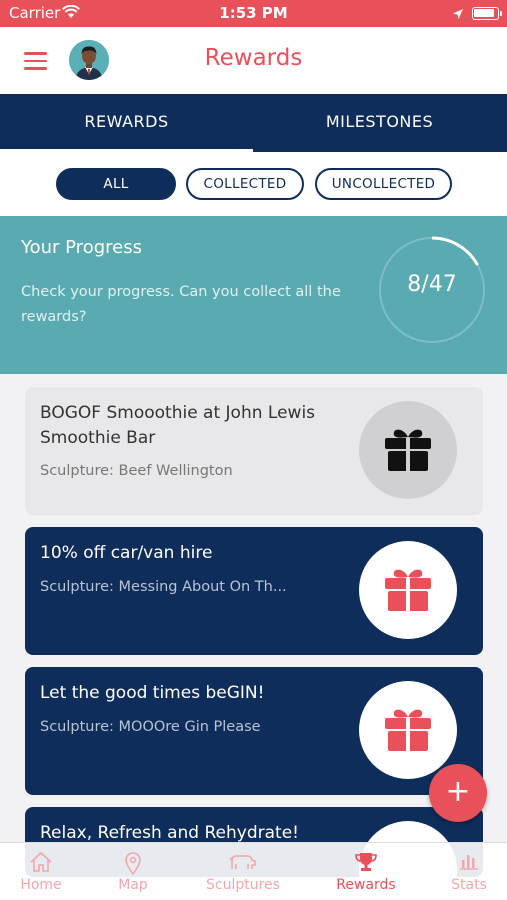  I want to click on nav-home-label: Home, so click(41, 885).